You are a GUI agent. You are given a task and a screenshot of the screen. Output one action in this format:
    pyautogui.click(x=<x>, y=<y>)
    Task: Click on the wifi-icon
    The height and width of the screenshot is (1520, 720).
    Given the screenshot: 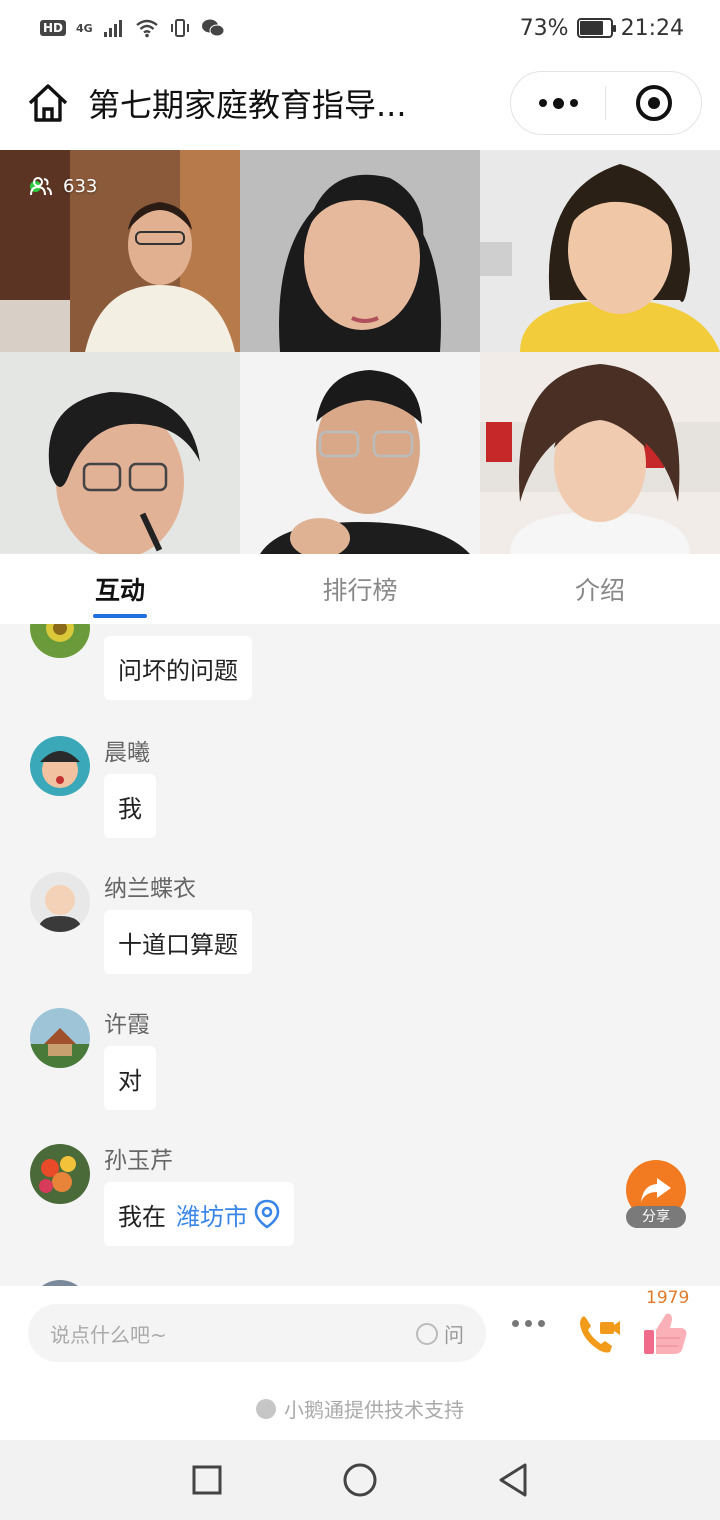 What is the action you would take?
    pyautogui.click(x=146, y=28)
    